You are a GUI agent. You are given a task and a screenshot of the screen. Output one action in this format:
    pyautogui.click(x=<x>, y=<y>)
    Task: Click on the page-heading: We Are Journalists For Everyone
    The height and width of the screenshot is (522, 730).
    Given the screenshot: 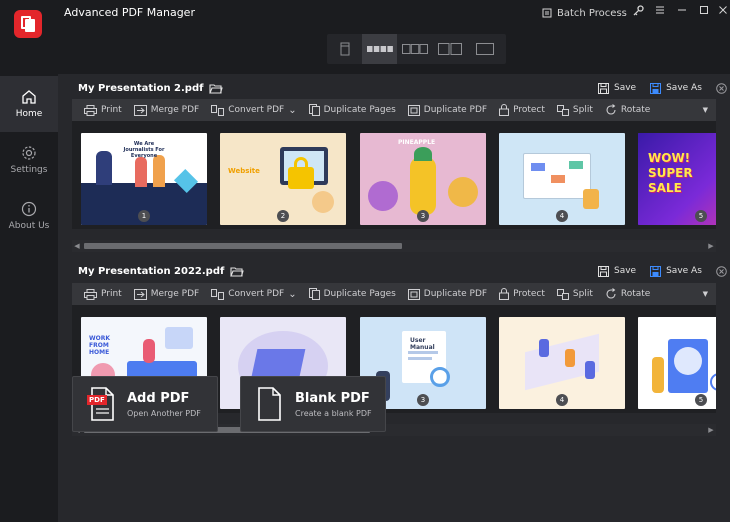 What is the action you would take?
    pyautogui.click(x=144, y=150)
    